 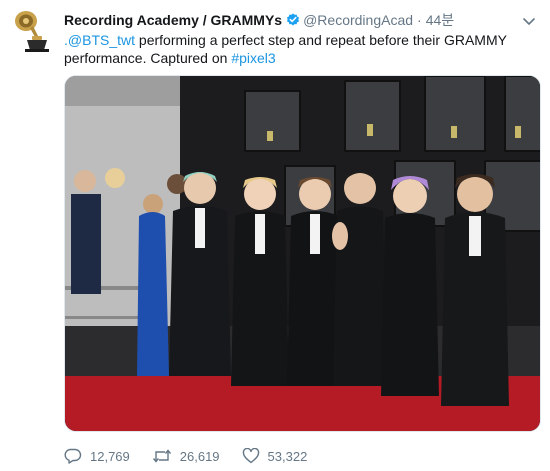 I want to click on reply-button: 12,769, so click(x=97, y=456).